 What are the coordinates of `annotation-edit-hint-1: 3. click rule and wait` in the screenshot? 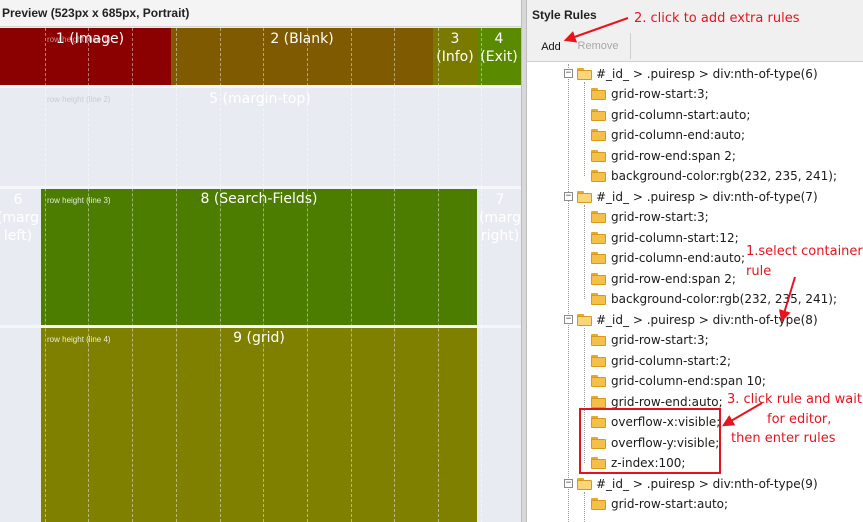 It's located at (794, 399).